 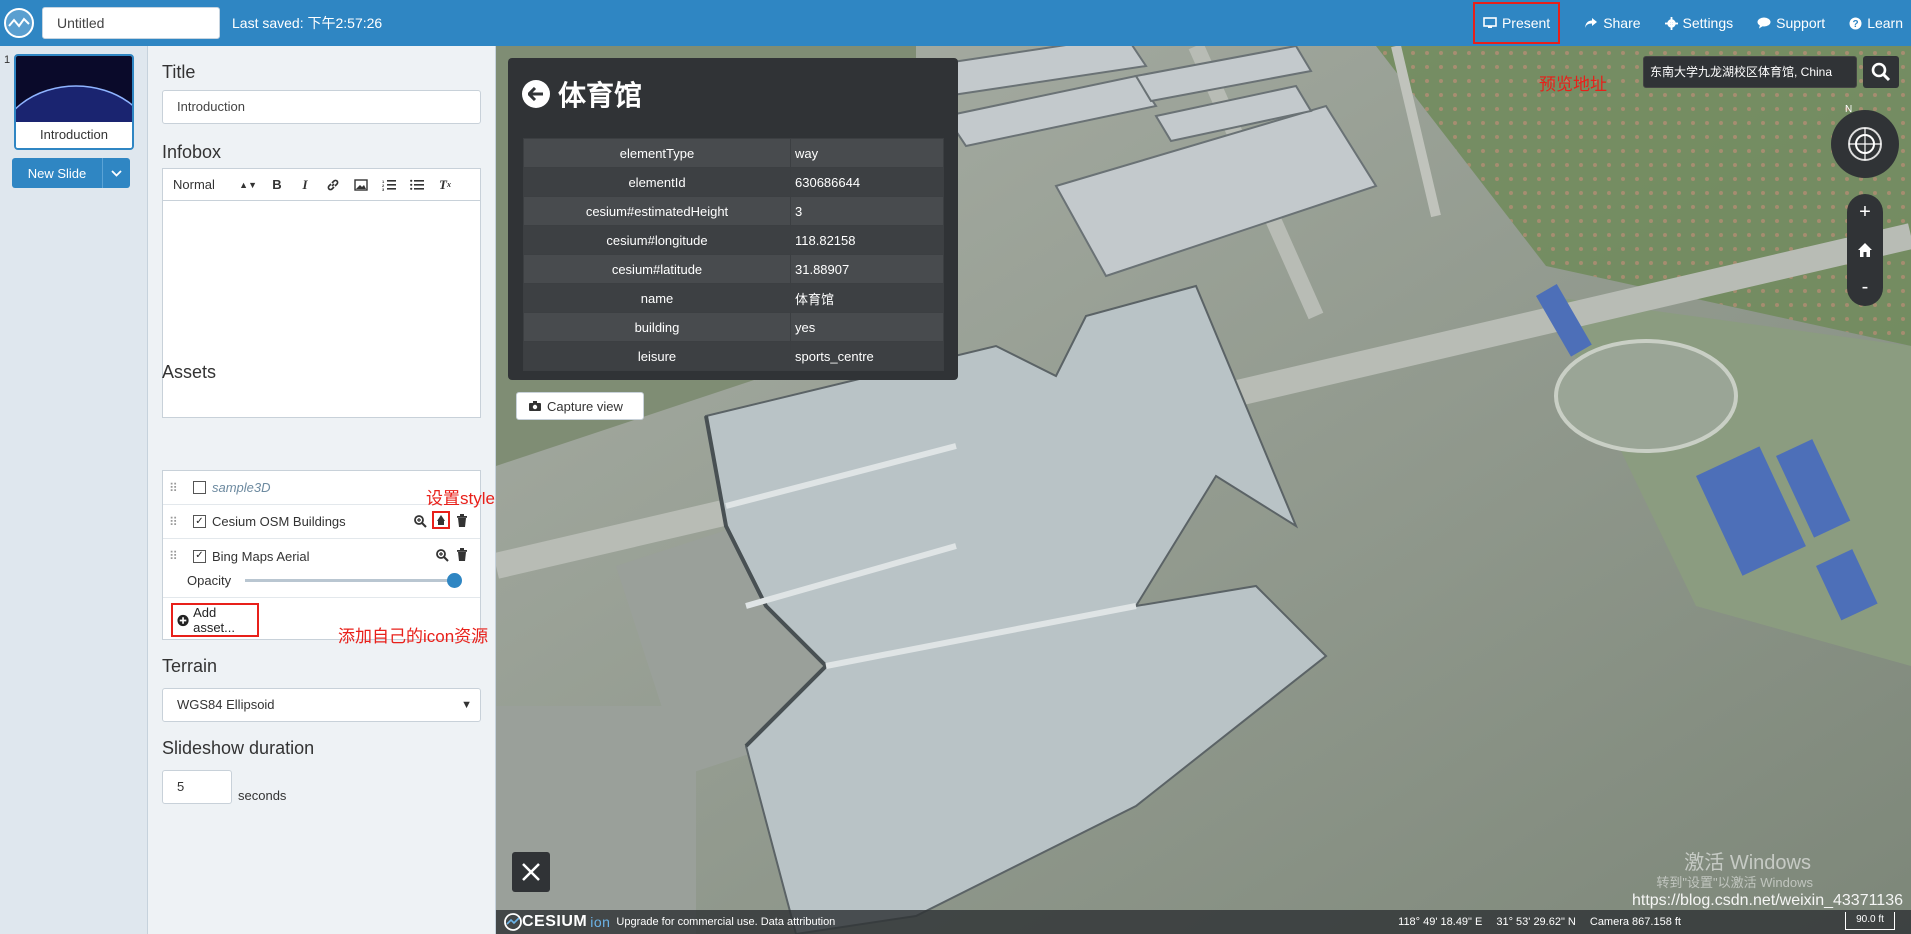 I want to click on duration-input: 5, so click(x=197, y=787).